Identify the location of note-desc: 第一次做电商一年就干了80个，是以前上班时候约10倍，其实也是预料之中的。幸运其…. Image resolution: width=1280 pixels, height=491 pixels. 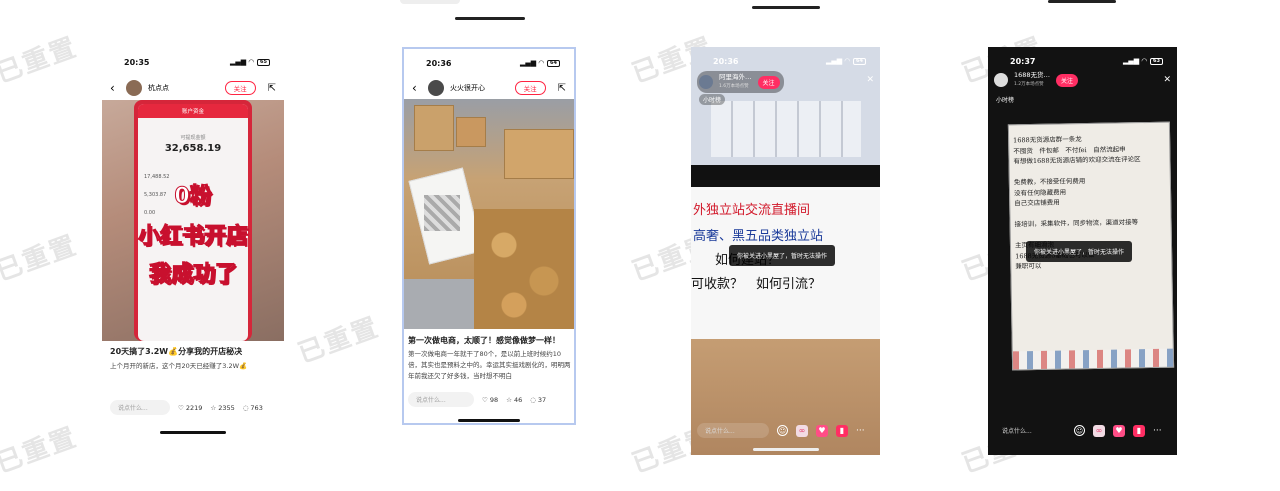
(490, 366).